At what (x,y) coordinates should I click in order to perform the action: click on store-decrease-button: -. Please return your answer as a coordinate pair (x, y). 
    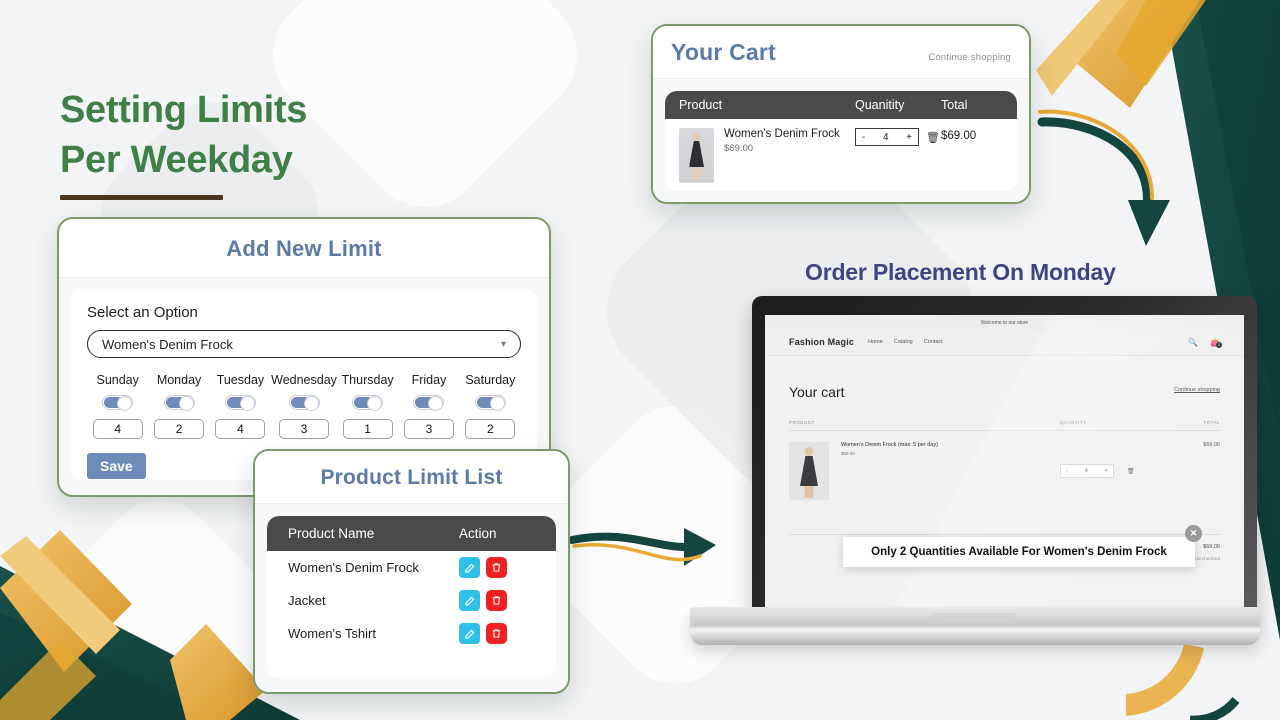
    Looking at the image, I should click on (1067, 471).